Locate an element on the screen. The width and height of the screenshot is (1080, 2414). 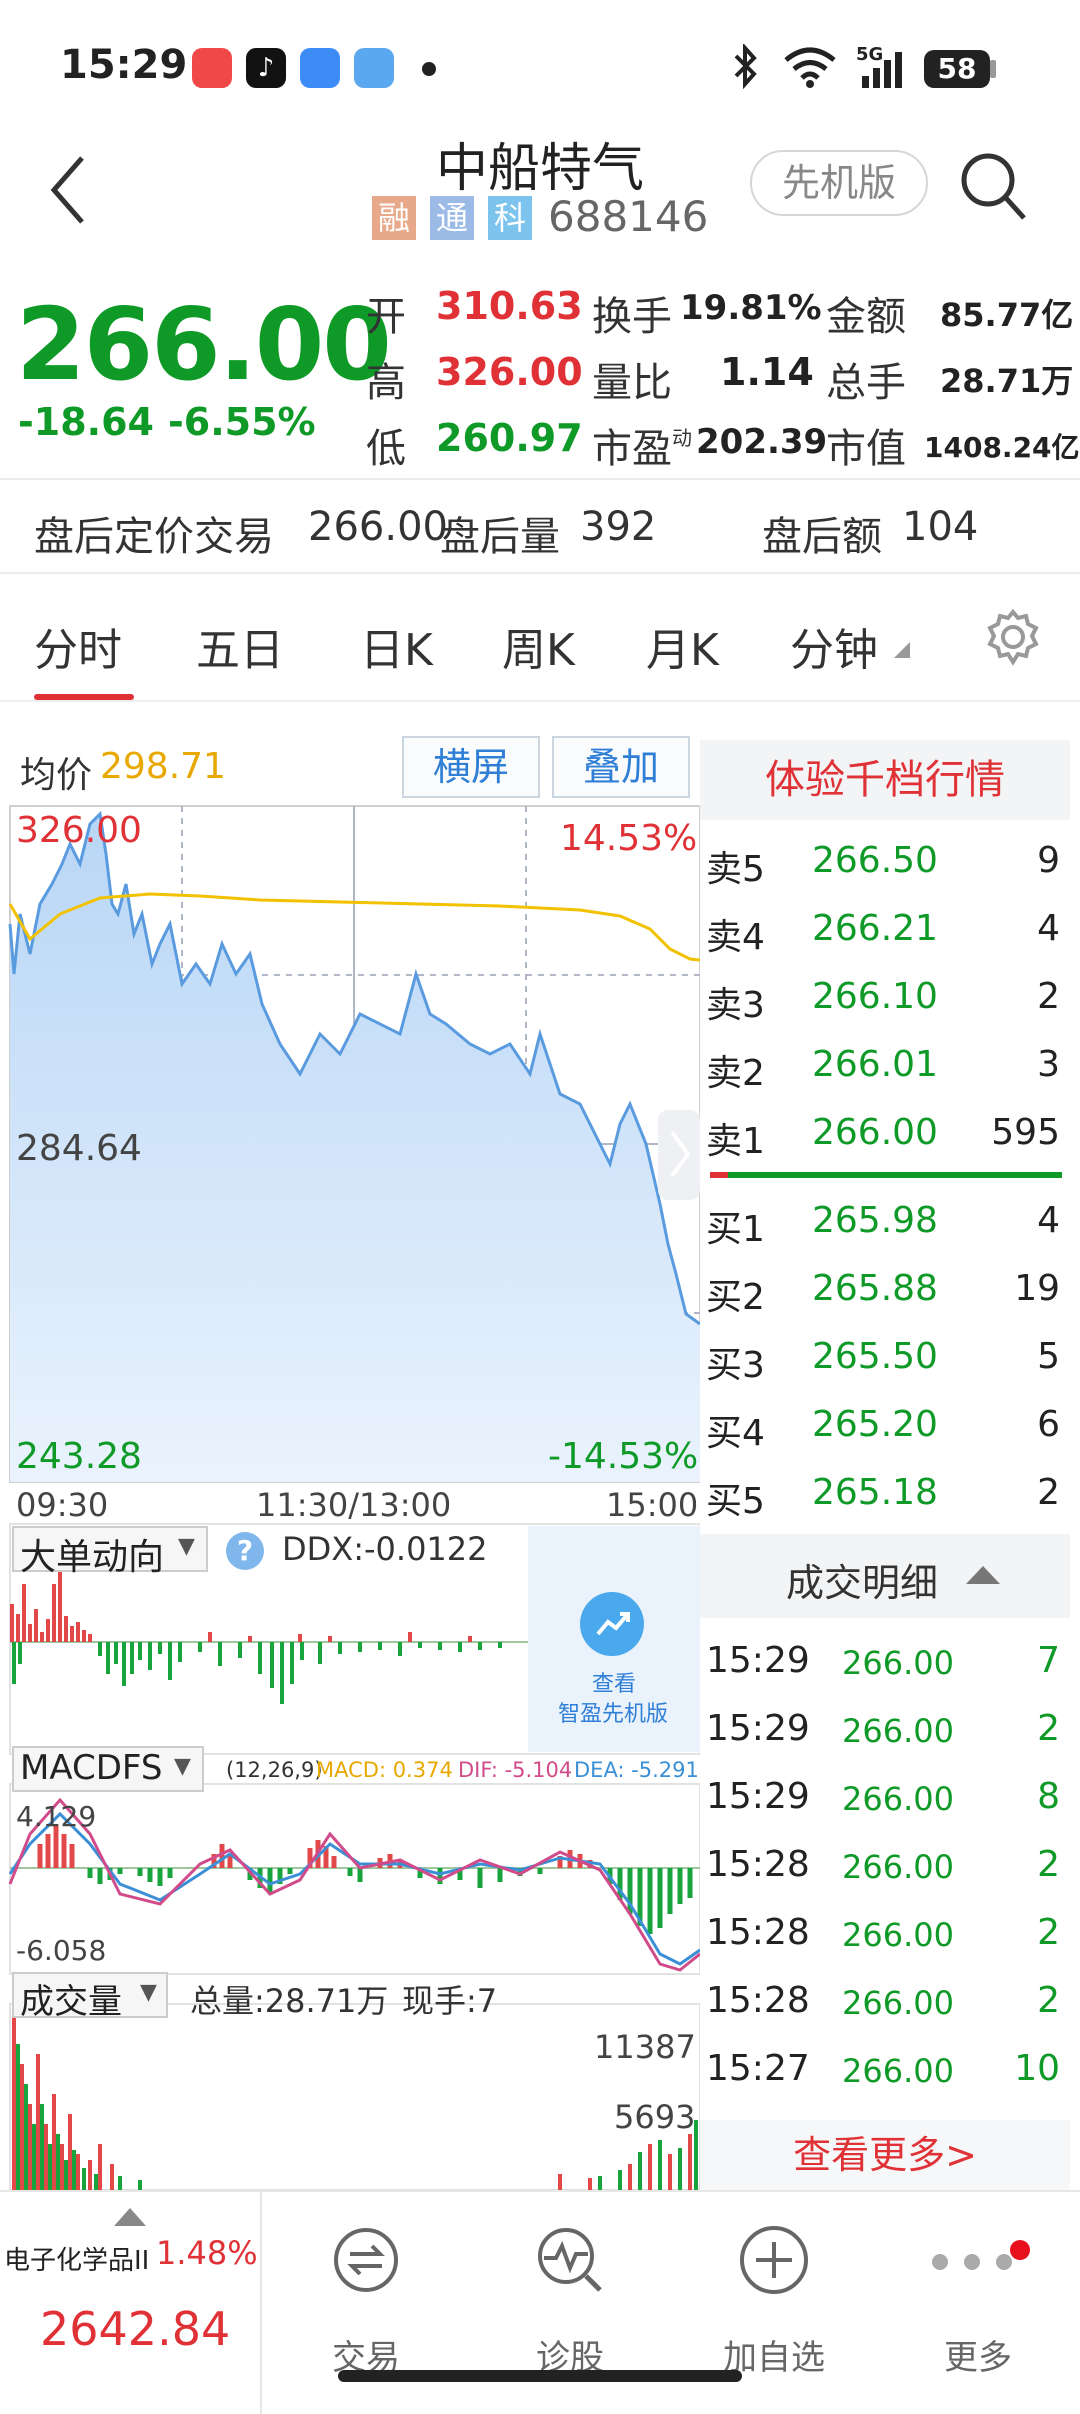
sell-row: 卖4 266.21 4 is located at coordinates (885, 932).